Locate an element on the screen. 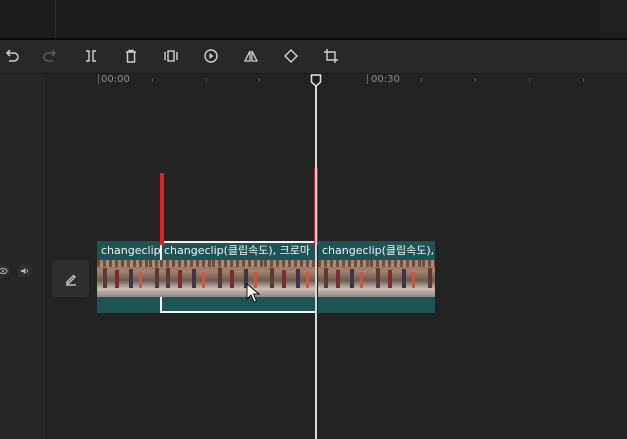  delete-icon is located at coordinates (131, 56).